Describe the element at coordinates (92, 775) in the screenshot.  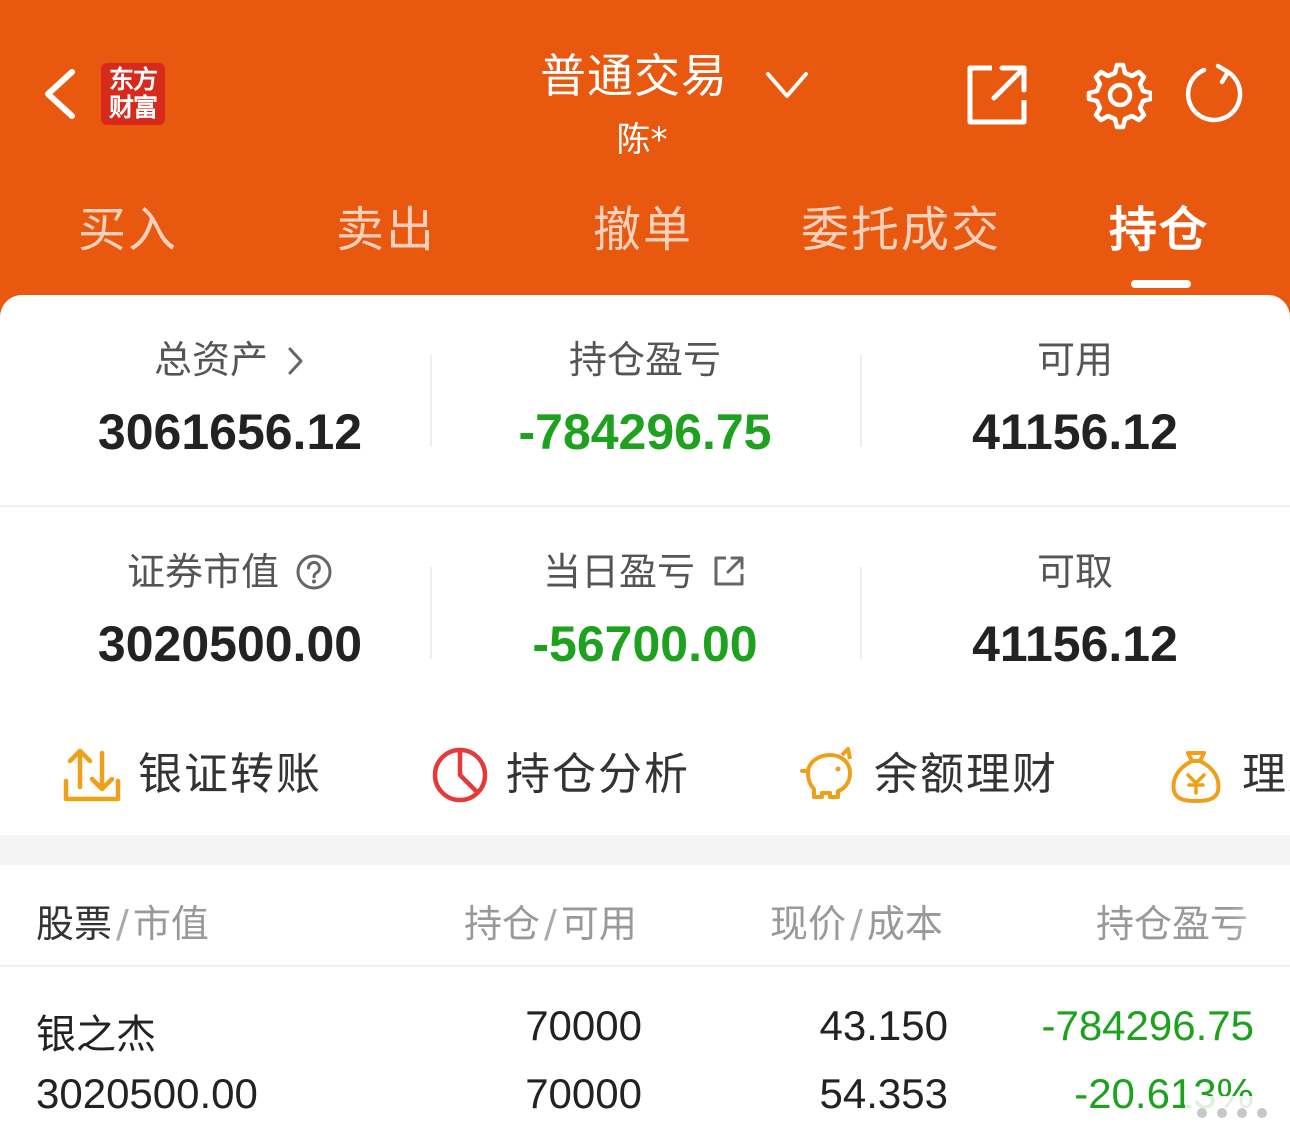
I see `transfer-icon` at that location.